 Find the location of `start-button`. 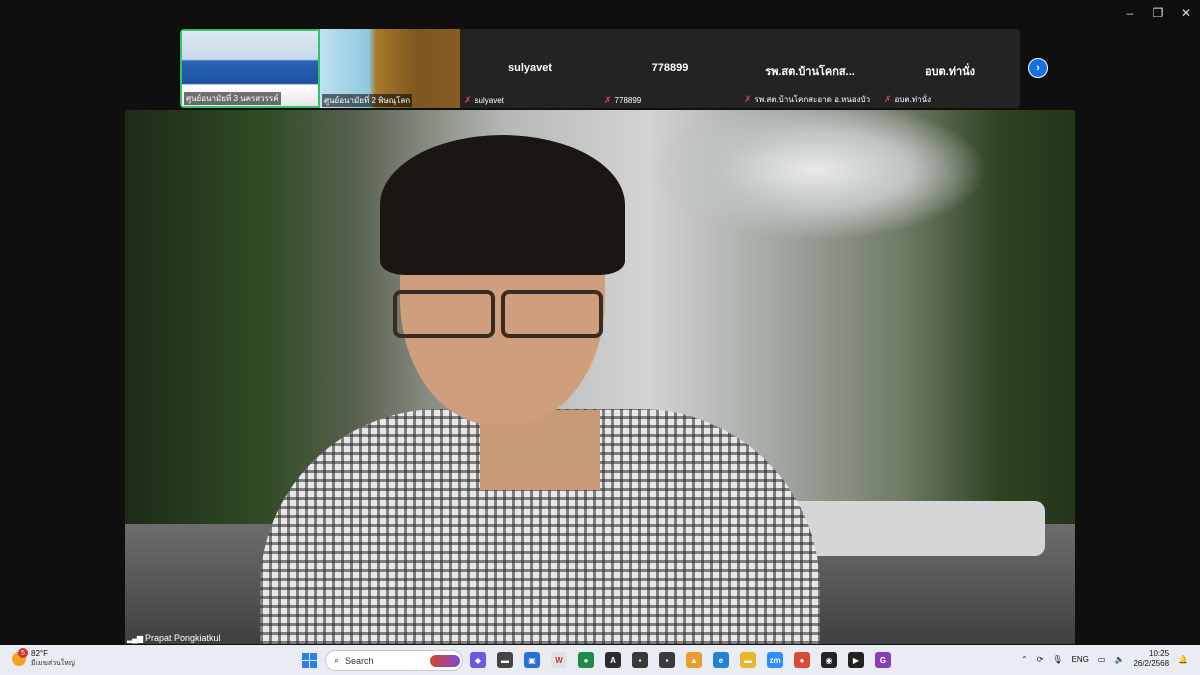

start-button is located at coordinates (309, 660).